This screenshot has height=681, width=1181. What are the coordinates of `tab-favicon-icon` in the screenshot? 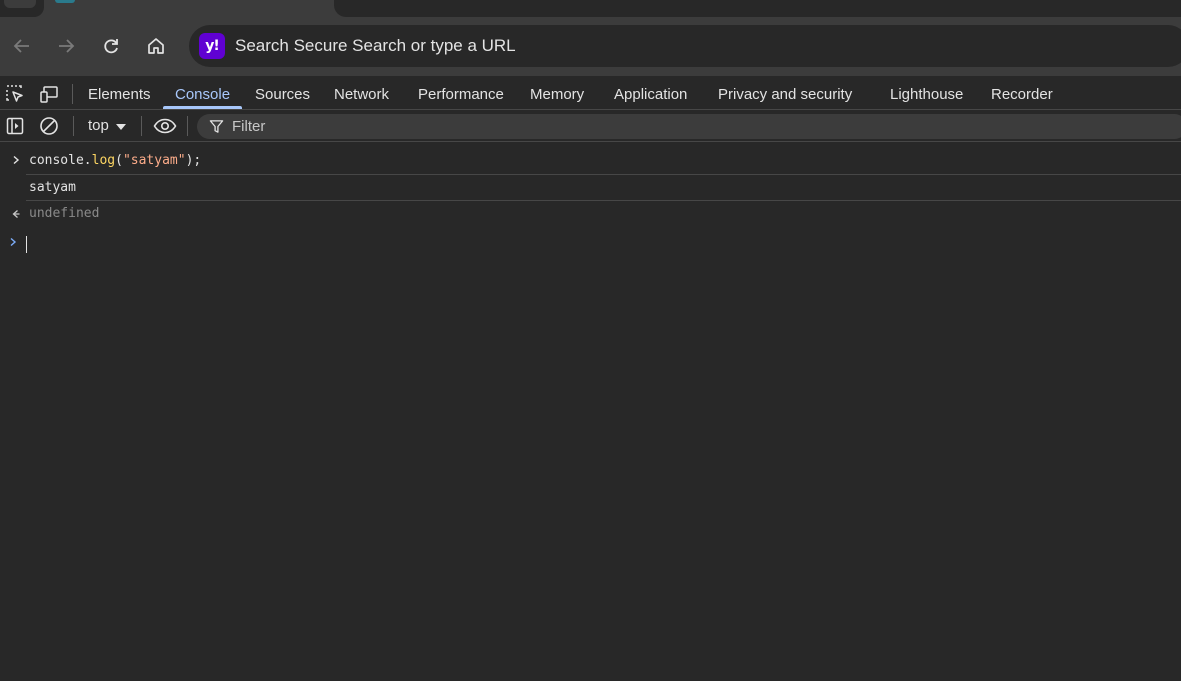 It's located at (65, 1).